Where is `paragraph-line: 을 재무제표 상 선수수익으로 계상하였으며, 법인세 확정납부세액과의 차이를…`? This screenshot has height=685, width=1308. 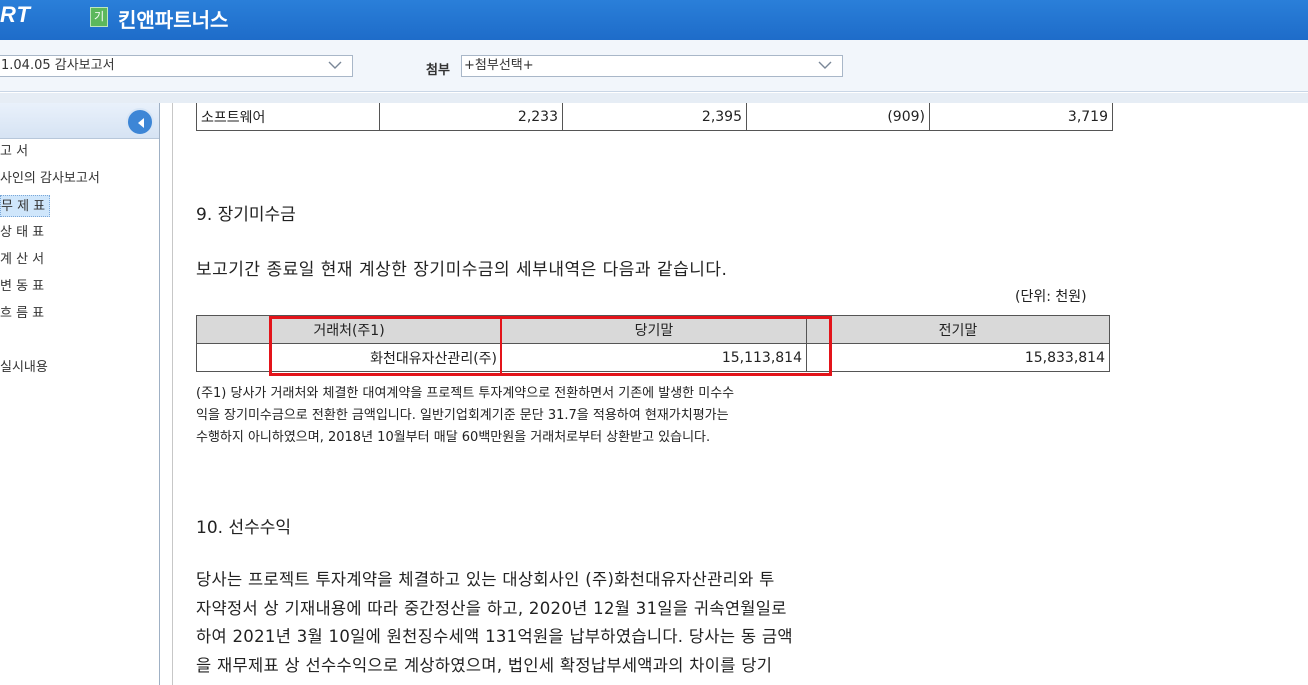 paragraph-line: 을 재무제표 상 선수수익으로 계상하였으며, 법인세 확정납부세액과의 차이를… is located at coordinates (484, 665).